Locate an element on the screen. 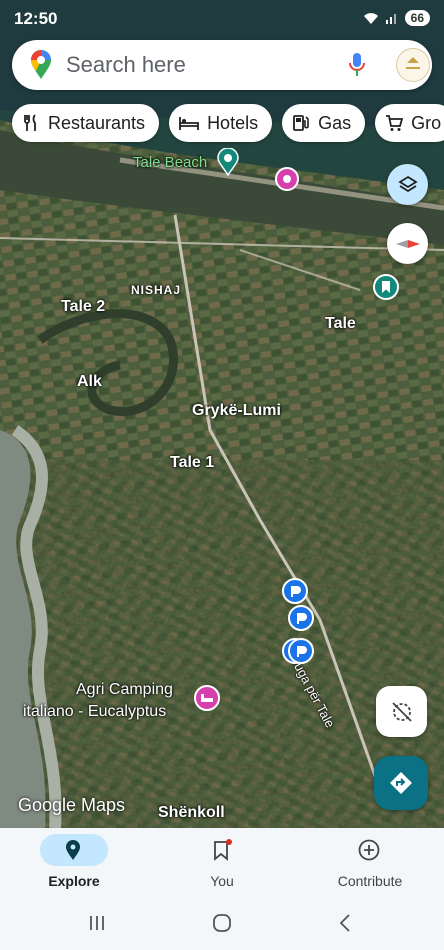  profile-avatar is located at coordinates (413, 65).